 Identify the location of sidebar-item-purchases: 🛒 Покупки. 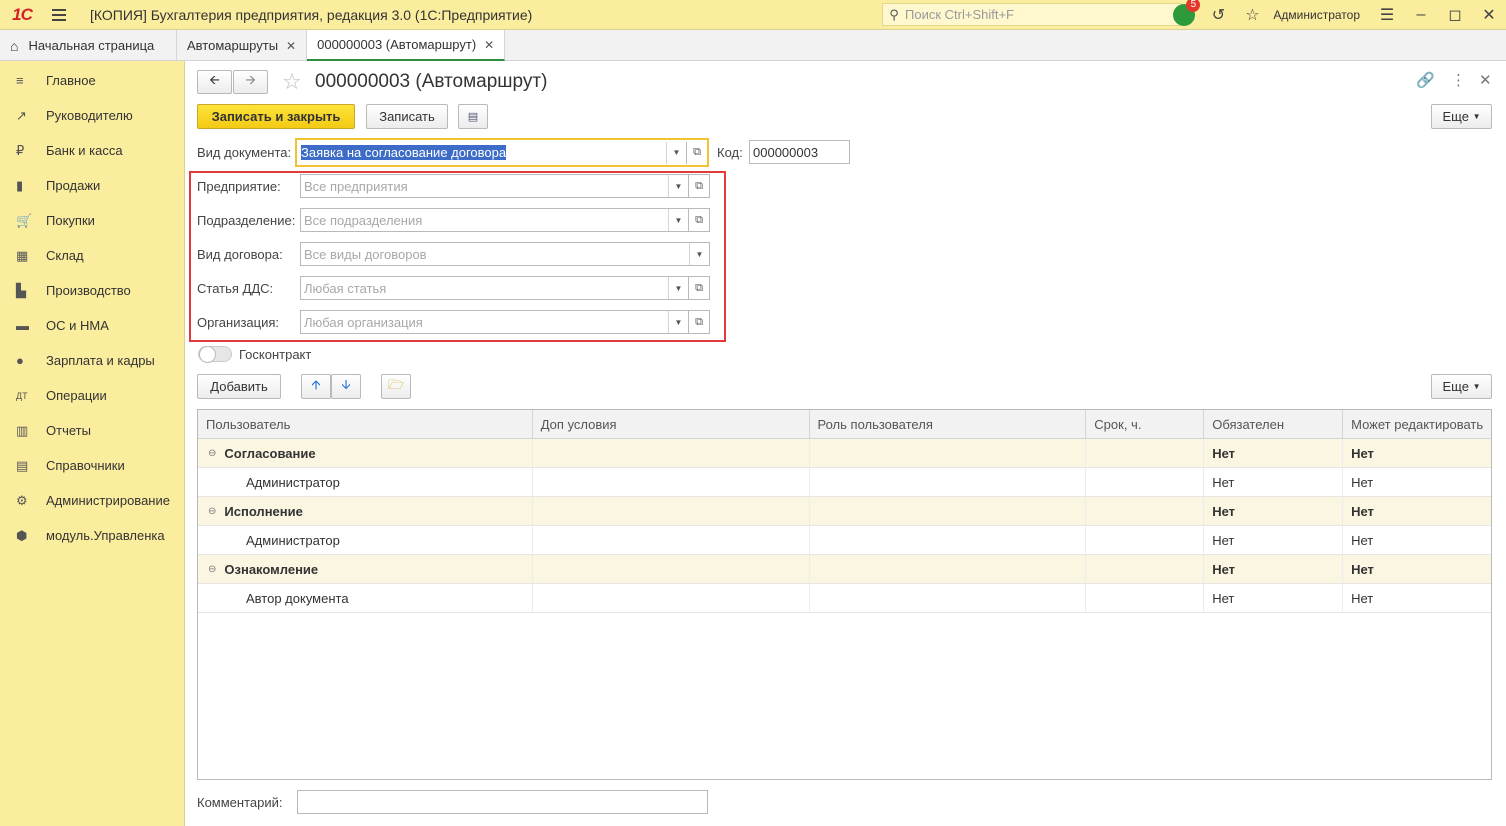
(92, 220).